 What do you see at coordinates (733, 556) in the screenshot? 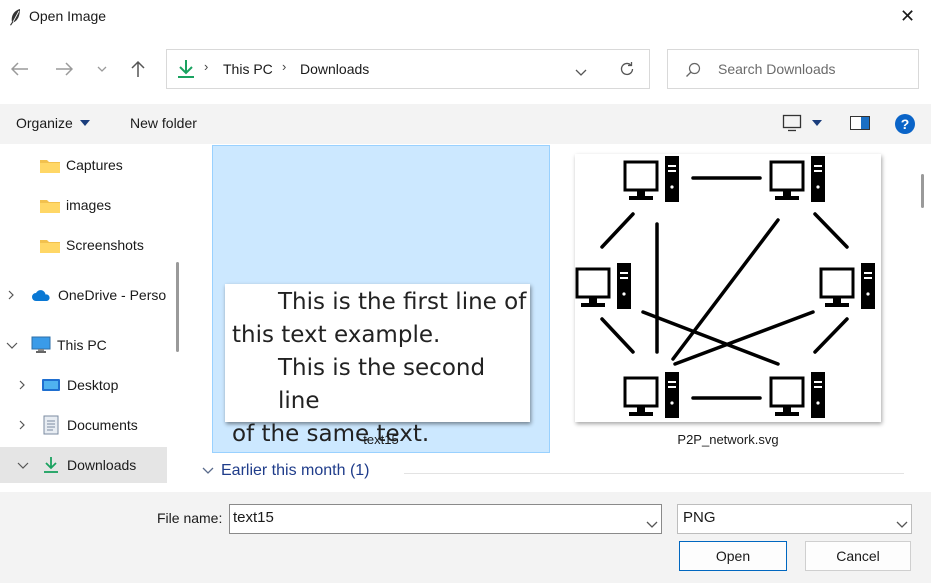
I see `open-button: Open` at bounding box center [733, 556].